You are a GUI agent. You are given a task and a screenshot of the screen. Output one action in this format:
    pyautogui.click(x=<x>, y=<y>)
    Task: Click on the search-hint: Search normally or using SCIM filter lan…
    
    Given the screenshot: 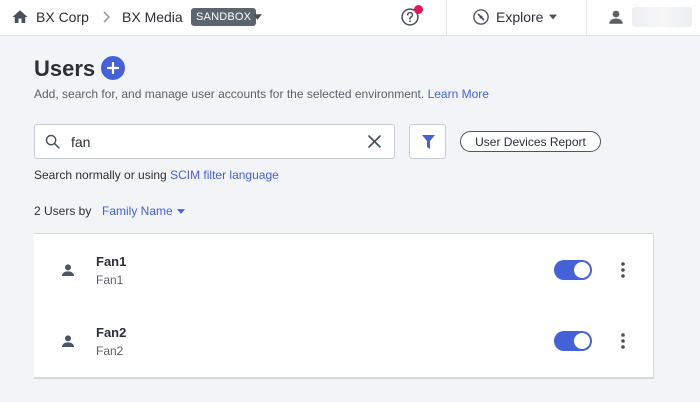 What is the action you would take?
    pyautogui.click(x=156, y=175)
    